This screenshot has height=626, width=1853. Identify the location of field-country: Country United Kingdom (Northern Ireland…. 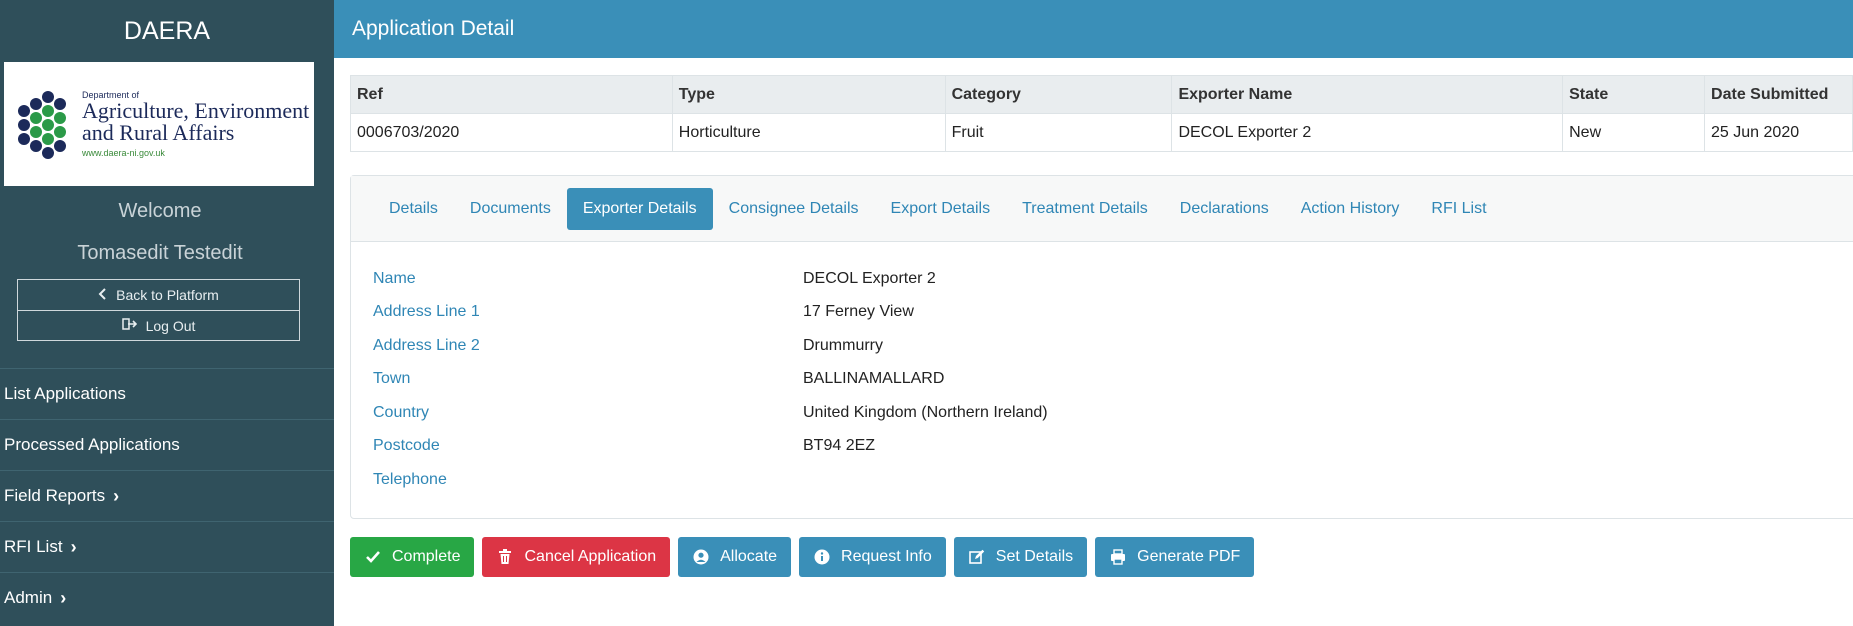
(710, 413).